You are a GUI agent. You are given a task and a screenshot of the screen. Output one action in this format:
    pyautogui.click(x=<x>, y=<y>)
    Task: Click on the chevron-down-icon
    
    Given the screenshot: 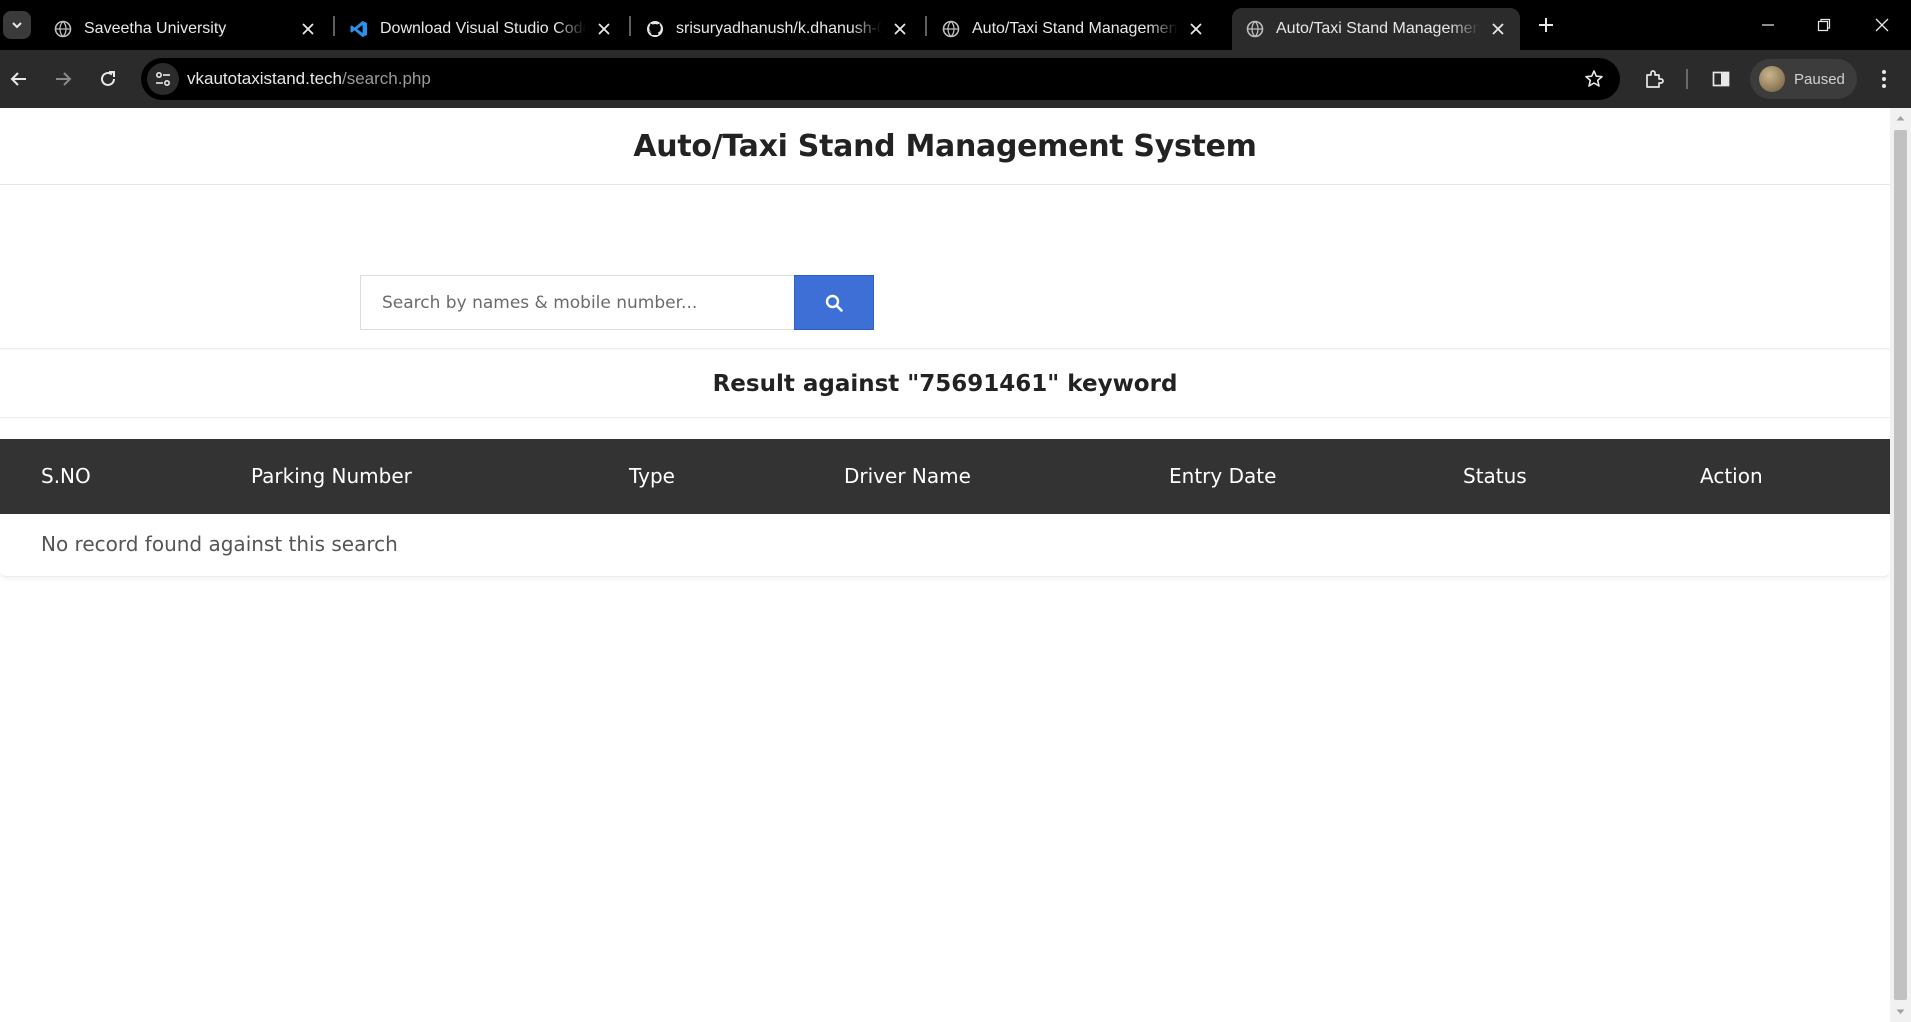 What is the action you would take?
    pyautogui.click(x=17, y=25)
    